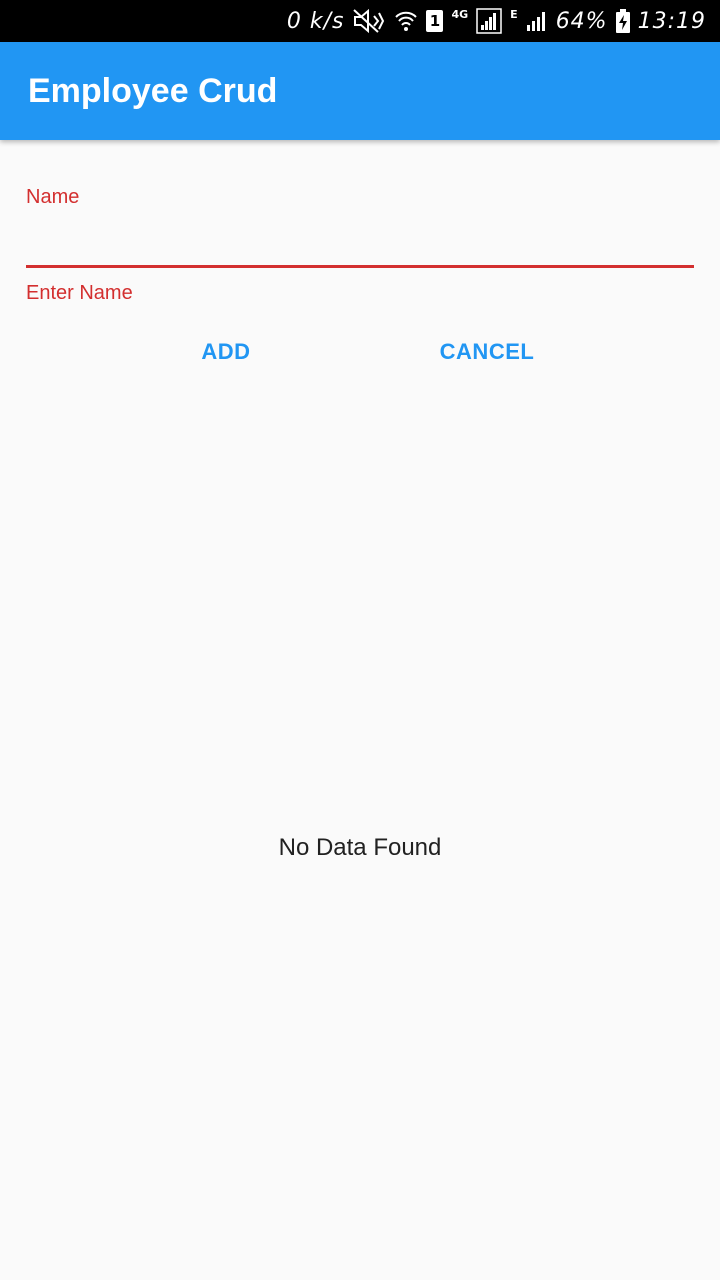  What do you see at coordinates (487, 352) in the screenshot?
I see `cancel-button: CANCEL` at bounding box center [487, 352].